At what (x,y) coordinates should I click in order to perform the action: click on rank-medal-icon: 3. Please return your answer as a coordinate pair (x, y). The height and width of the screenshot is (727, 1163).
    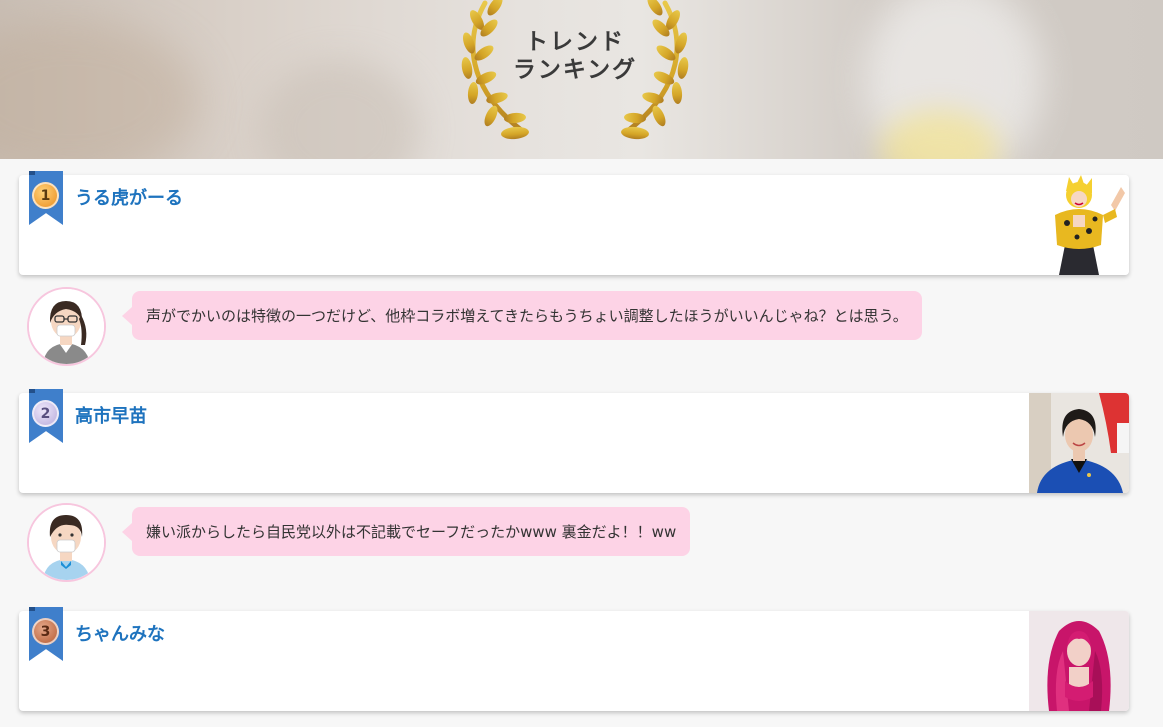
    Looking at the image, I should click on (45, 631).